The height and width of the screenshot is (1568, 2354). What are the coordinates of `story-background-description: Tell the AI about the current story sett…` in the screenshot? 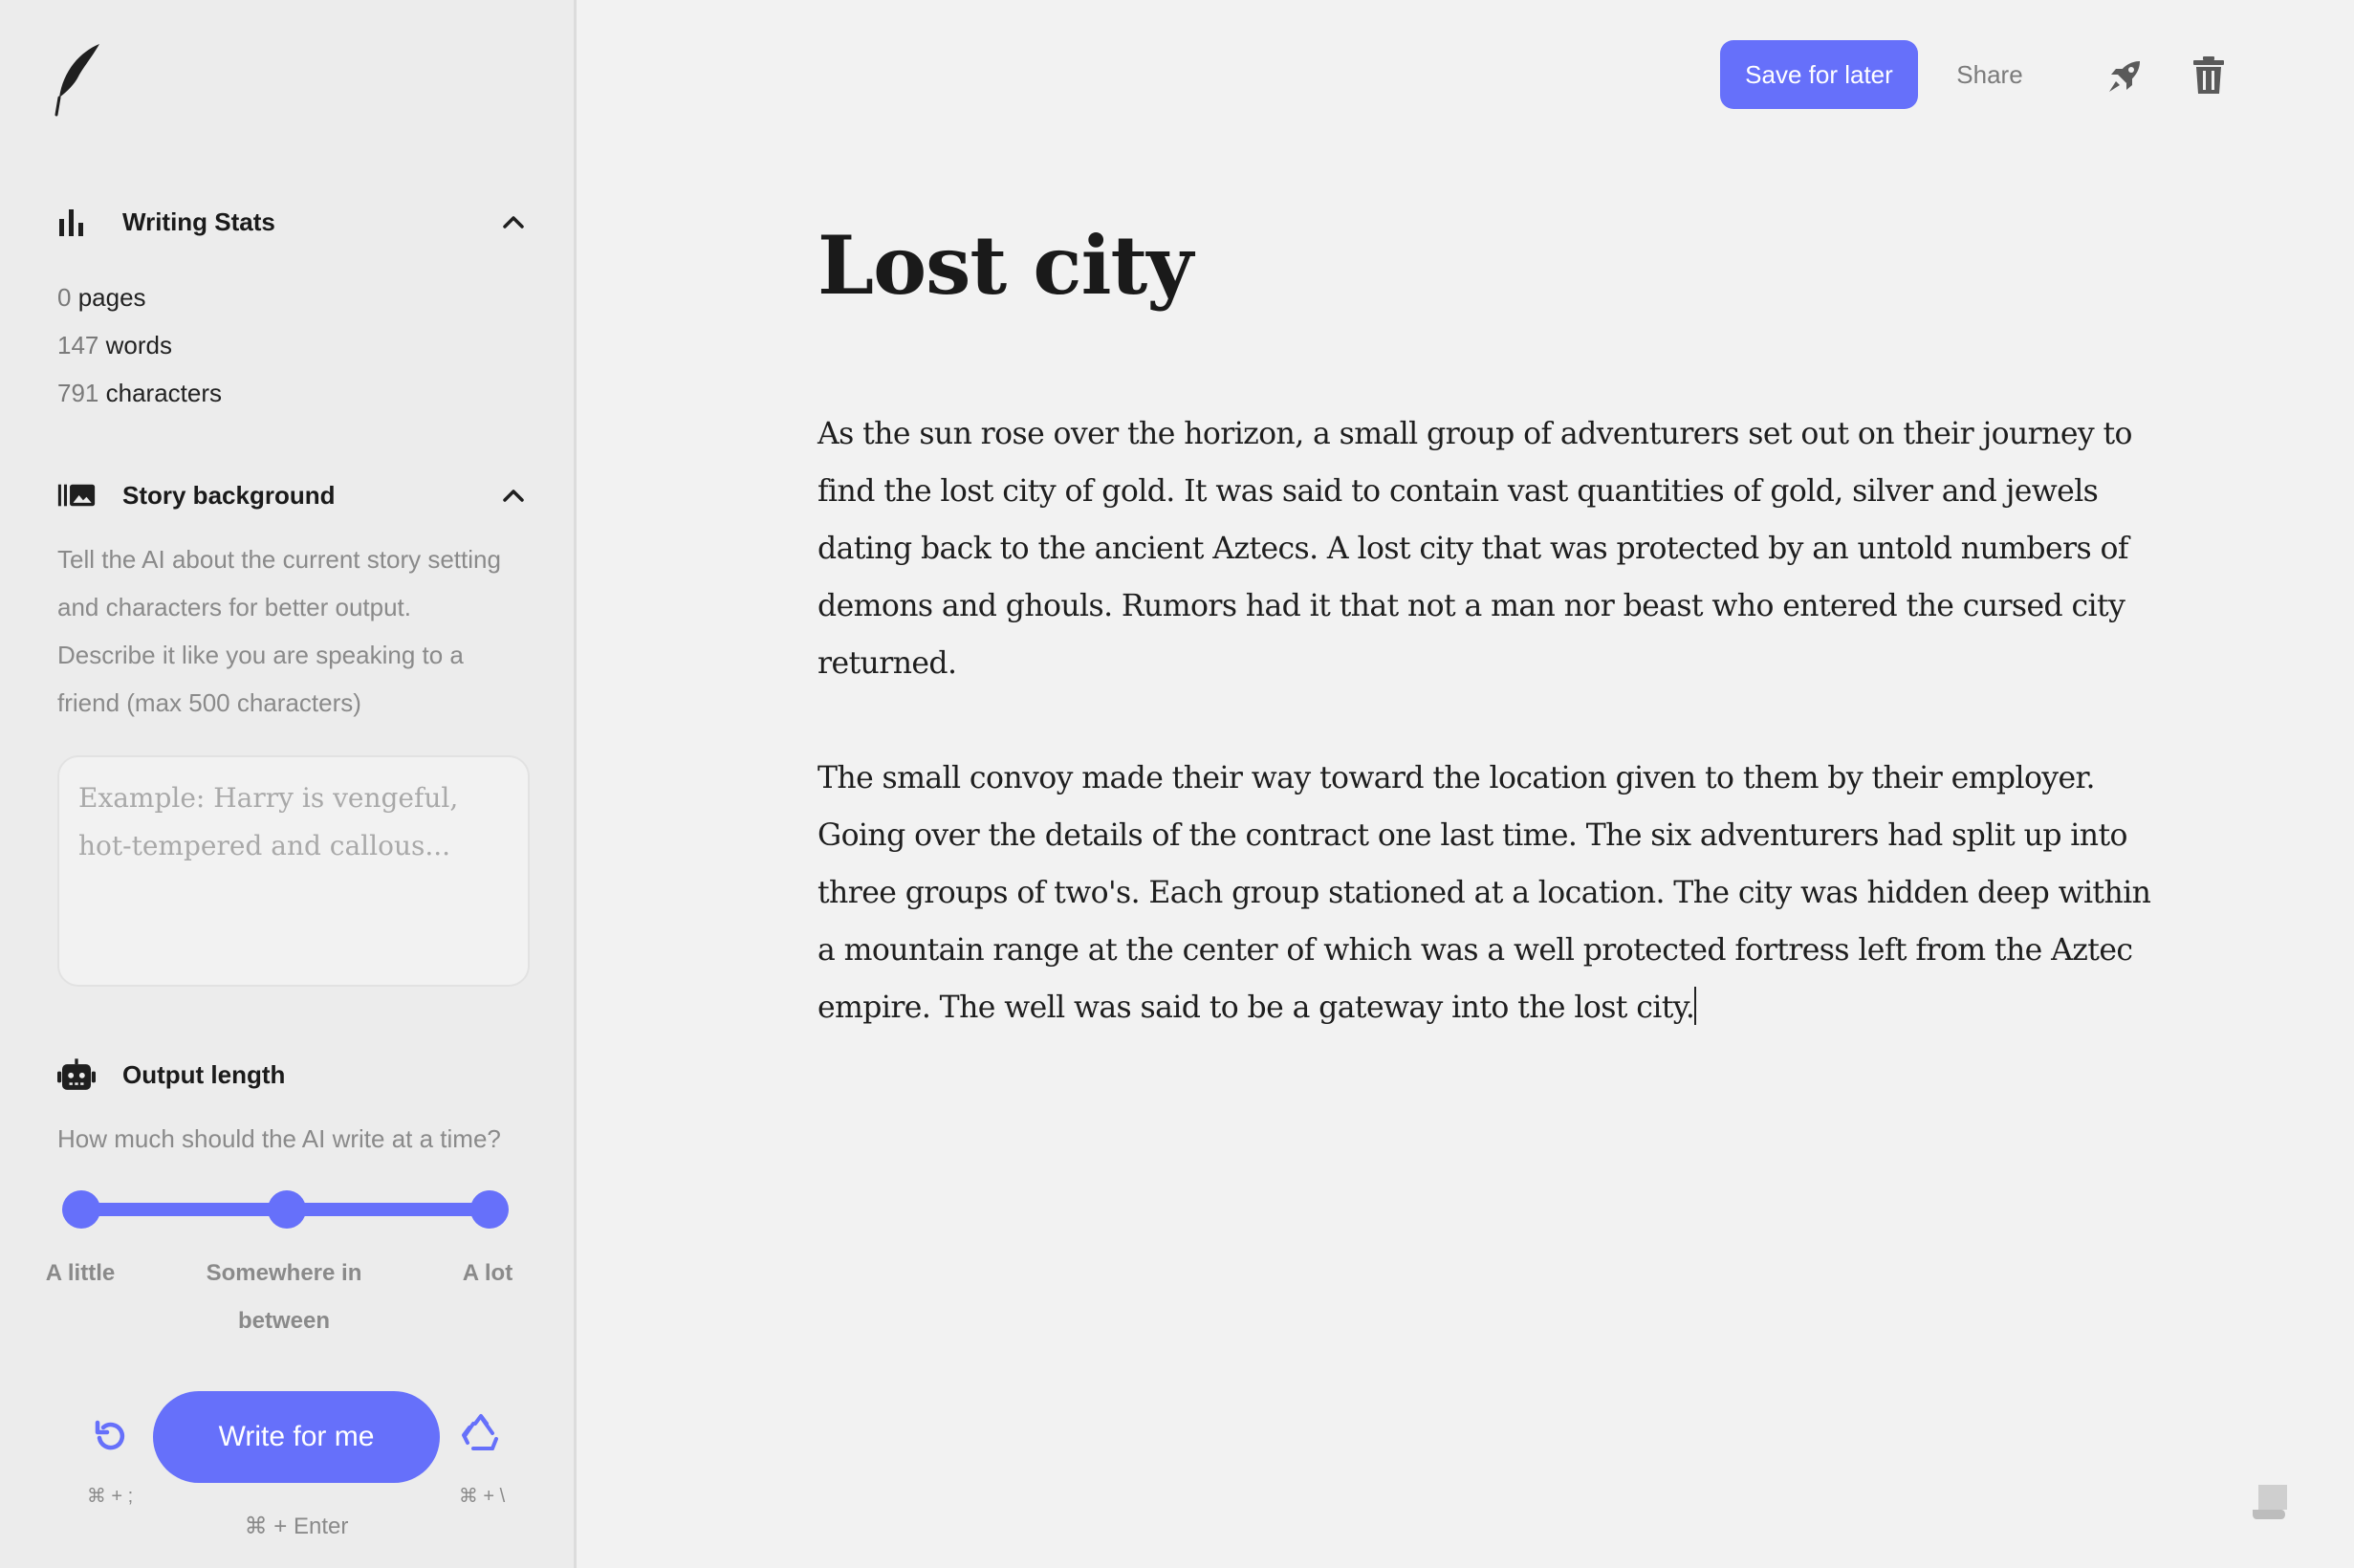 It's located at (298, 631).